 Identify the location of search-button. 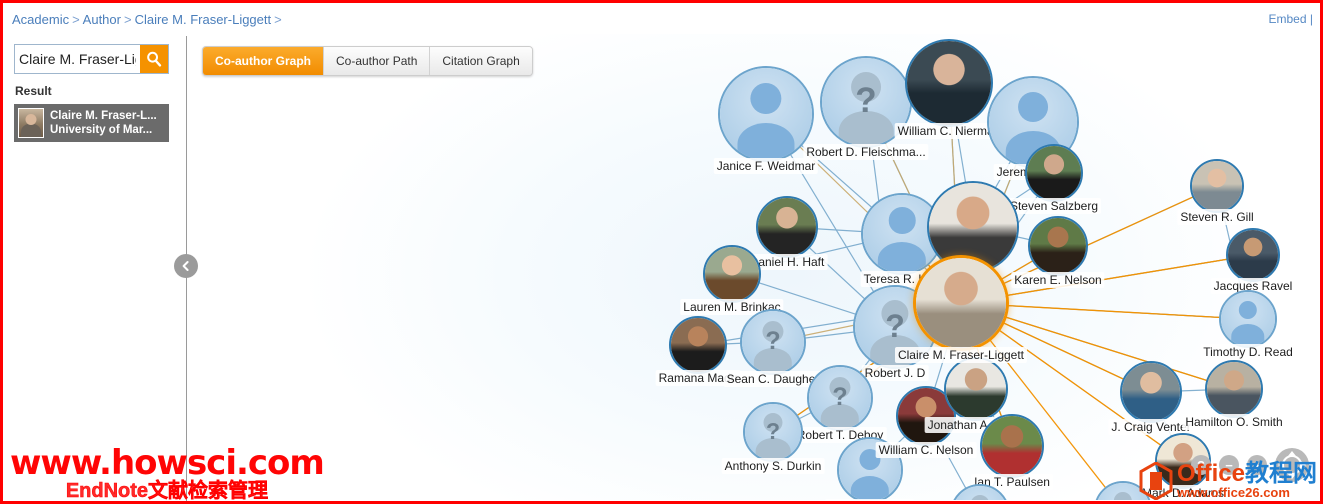
(154, 59).